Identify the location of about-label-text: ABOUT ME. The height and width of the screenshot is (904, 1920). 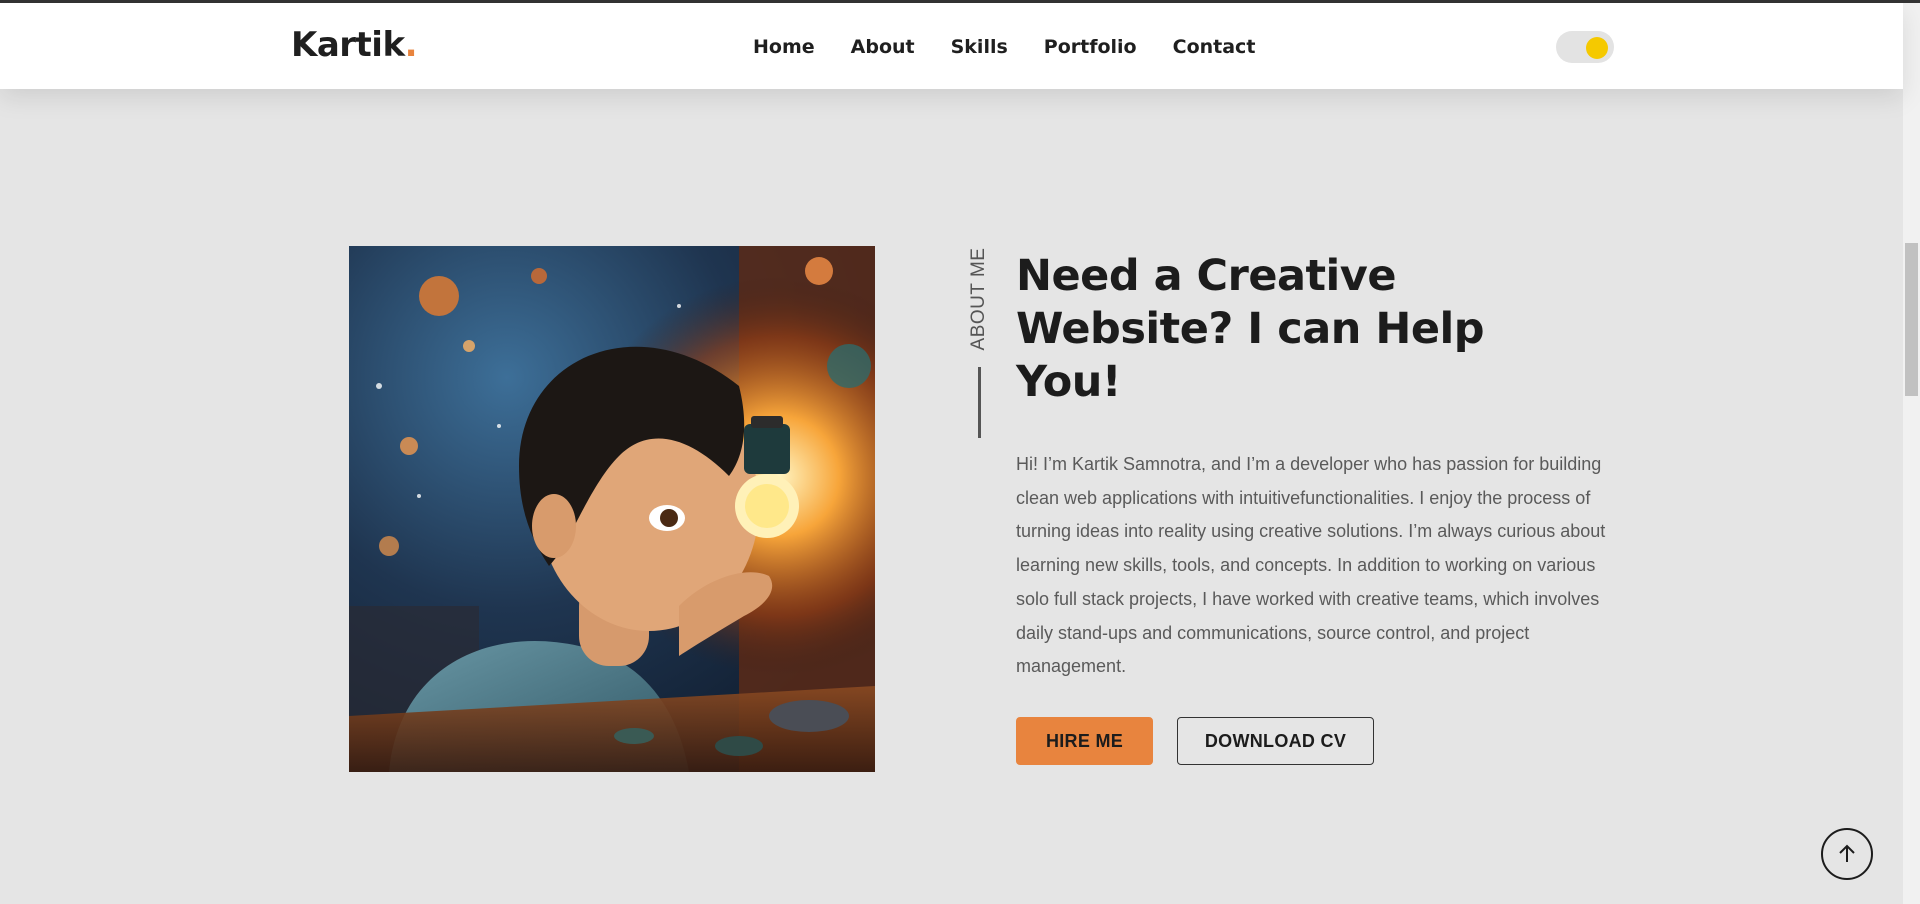
(978, 299).